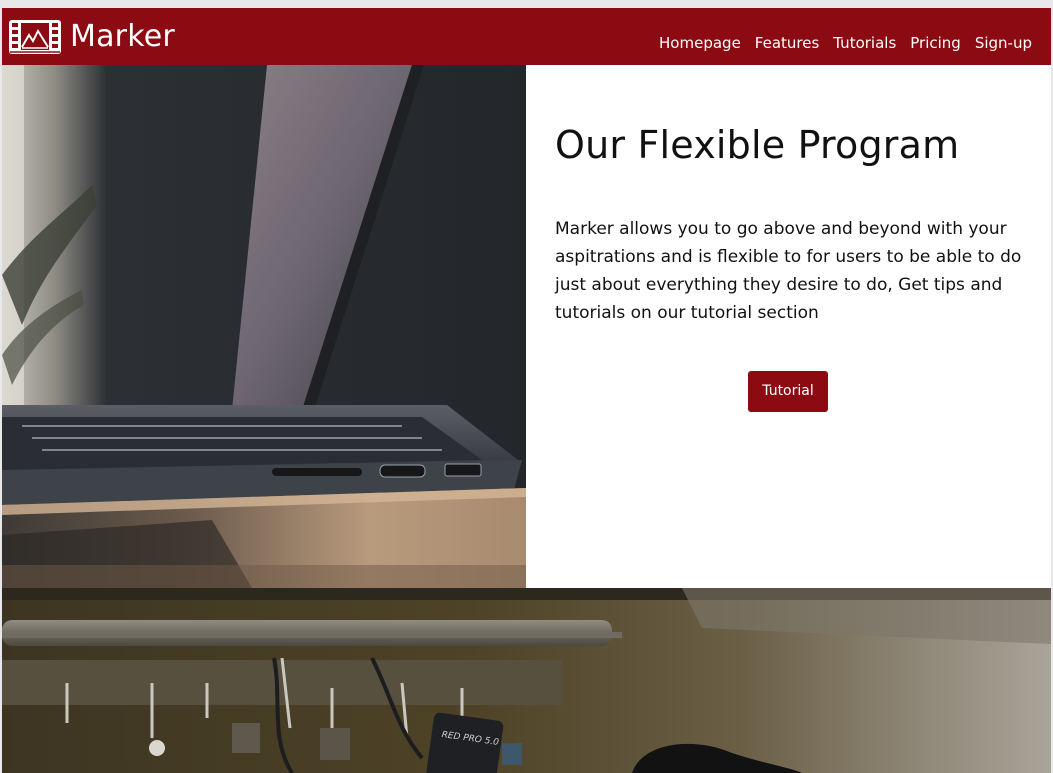  I want to click on nav-link-sign-up: Sign-up, so click(1003, 43).